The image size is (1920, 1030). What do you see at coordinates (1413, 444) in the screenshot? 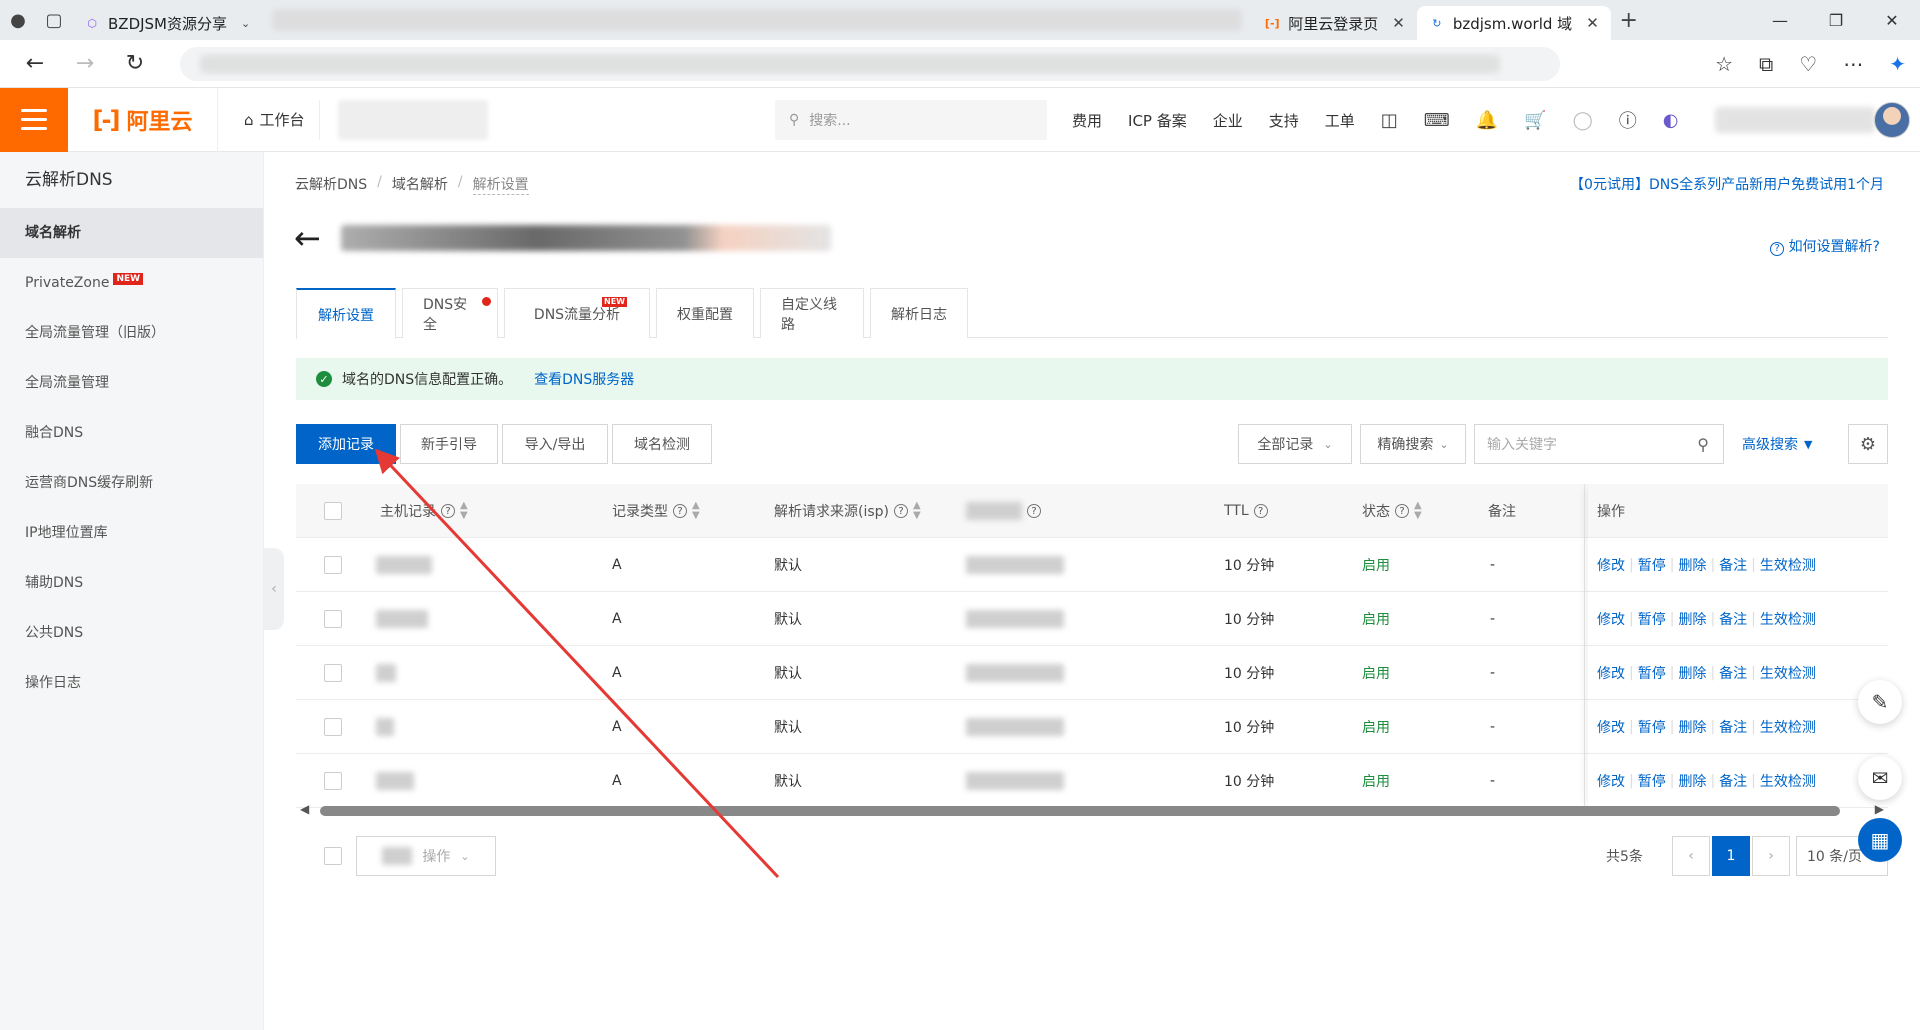
I see `precise-search-select: 精确搜索 ⌄` at bounding box center [1413, 444].